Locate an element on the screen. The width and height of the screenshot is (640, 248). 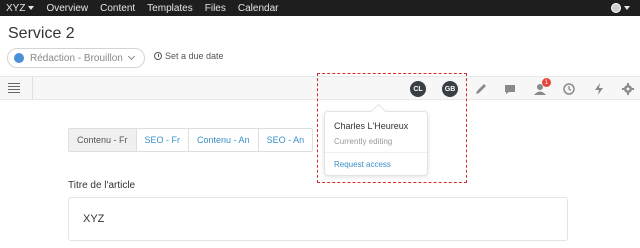
editor-toolbar: CL GB 1 is located at coordinates (320, 88).